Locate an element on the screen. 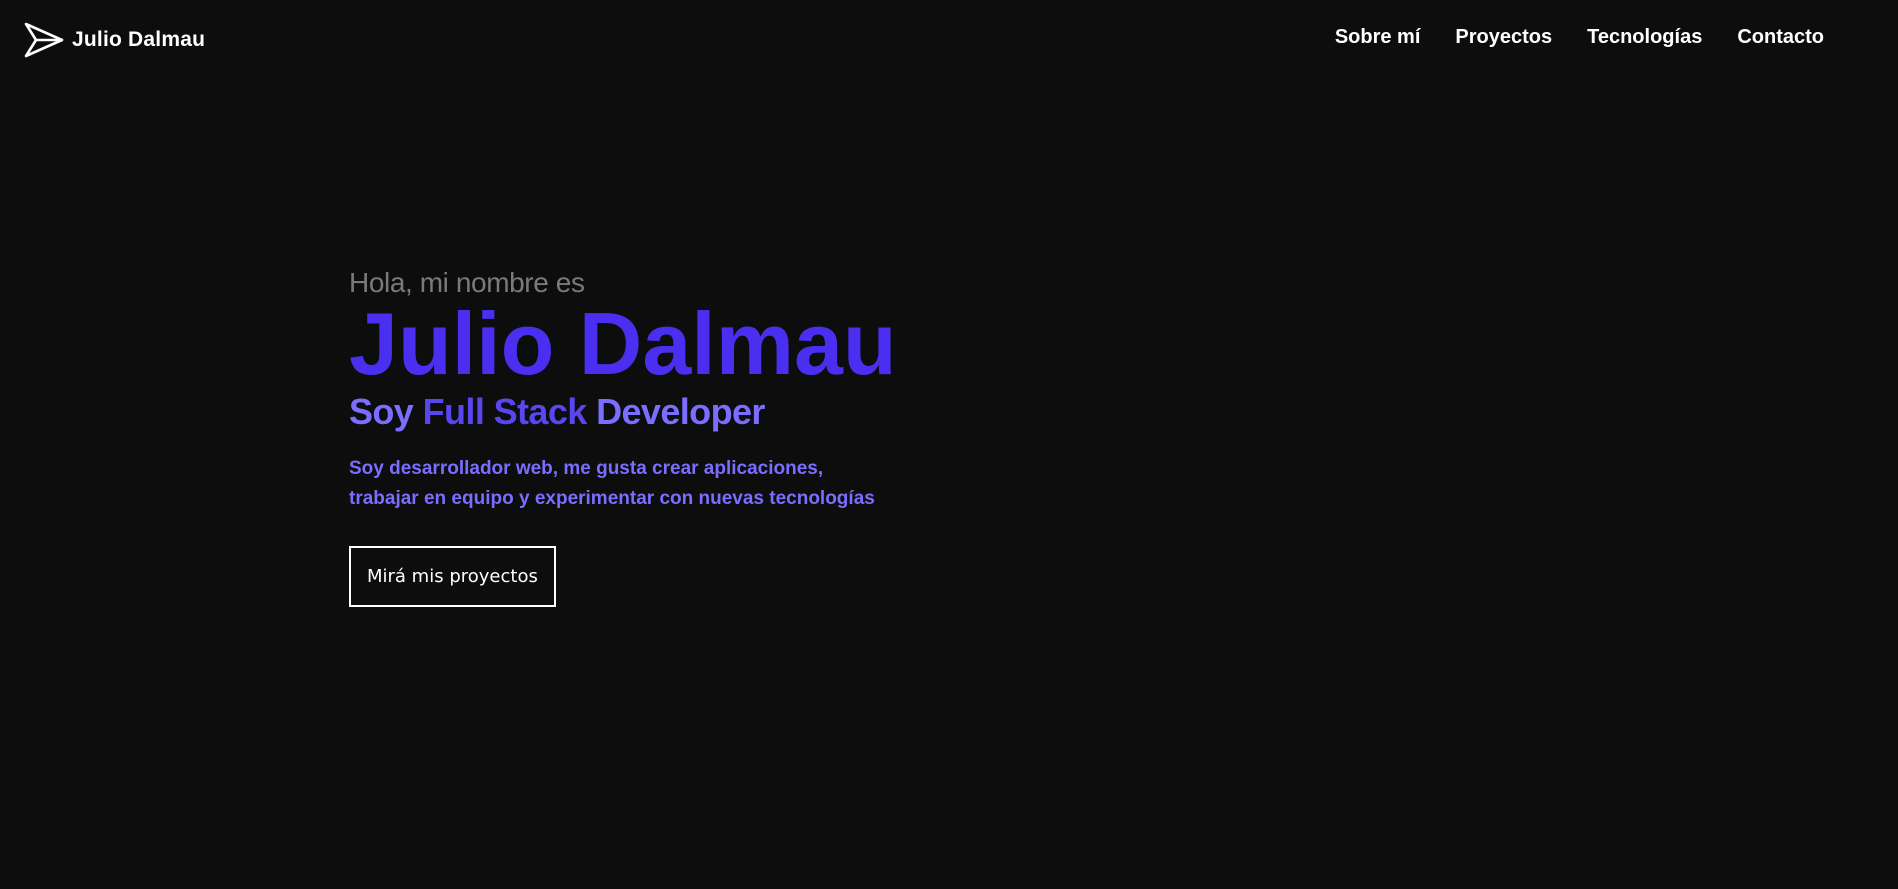 This screenshot has height=889, width=1898. nav-link-tecnologias: Tecnologías is located at coordinates (1644, 37).